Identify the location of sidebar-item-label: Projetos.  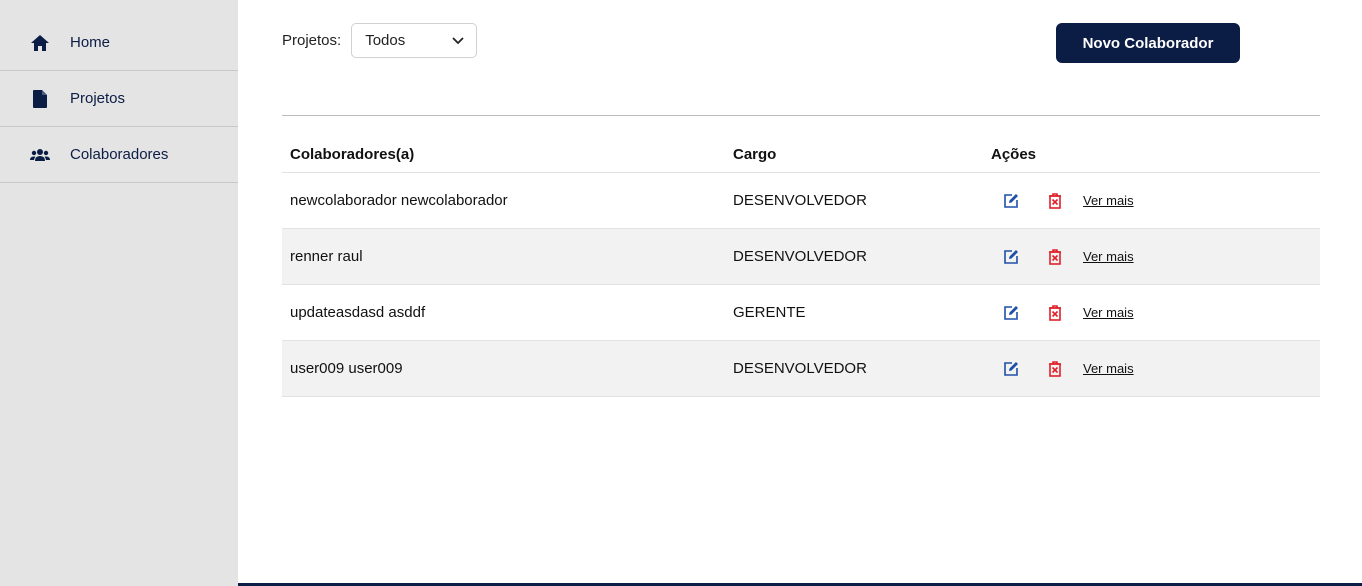
(98, 98).